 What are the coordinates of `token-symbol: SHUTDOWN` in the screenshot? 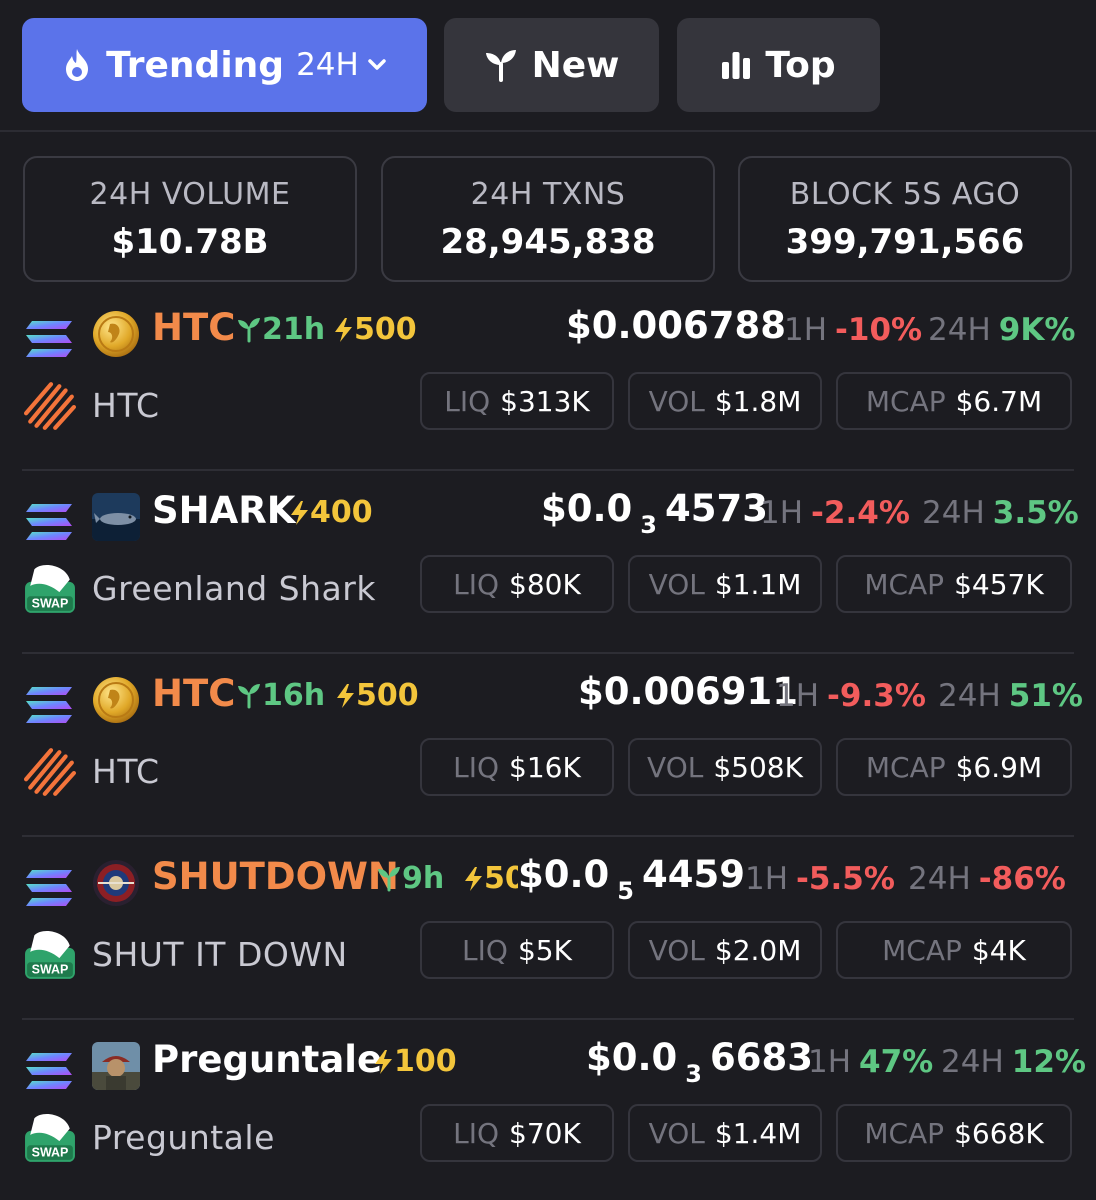 It's located at (275, 876).